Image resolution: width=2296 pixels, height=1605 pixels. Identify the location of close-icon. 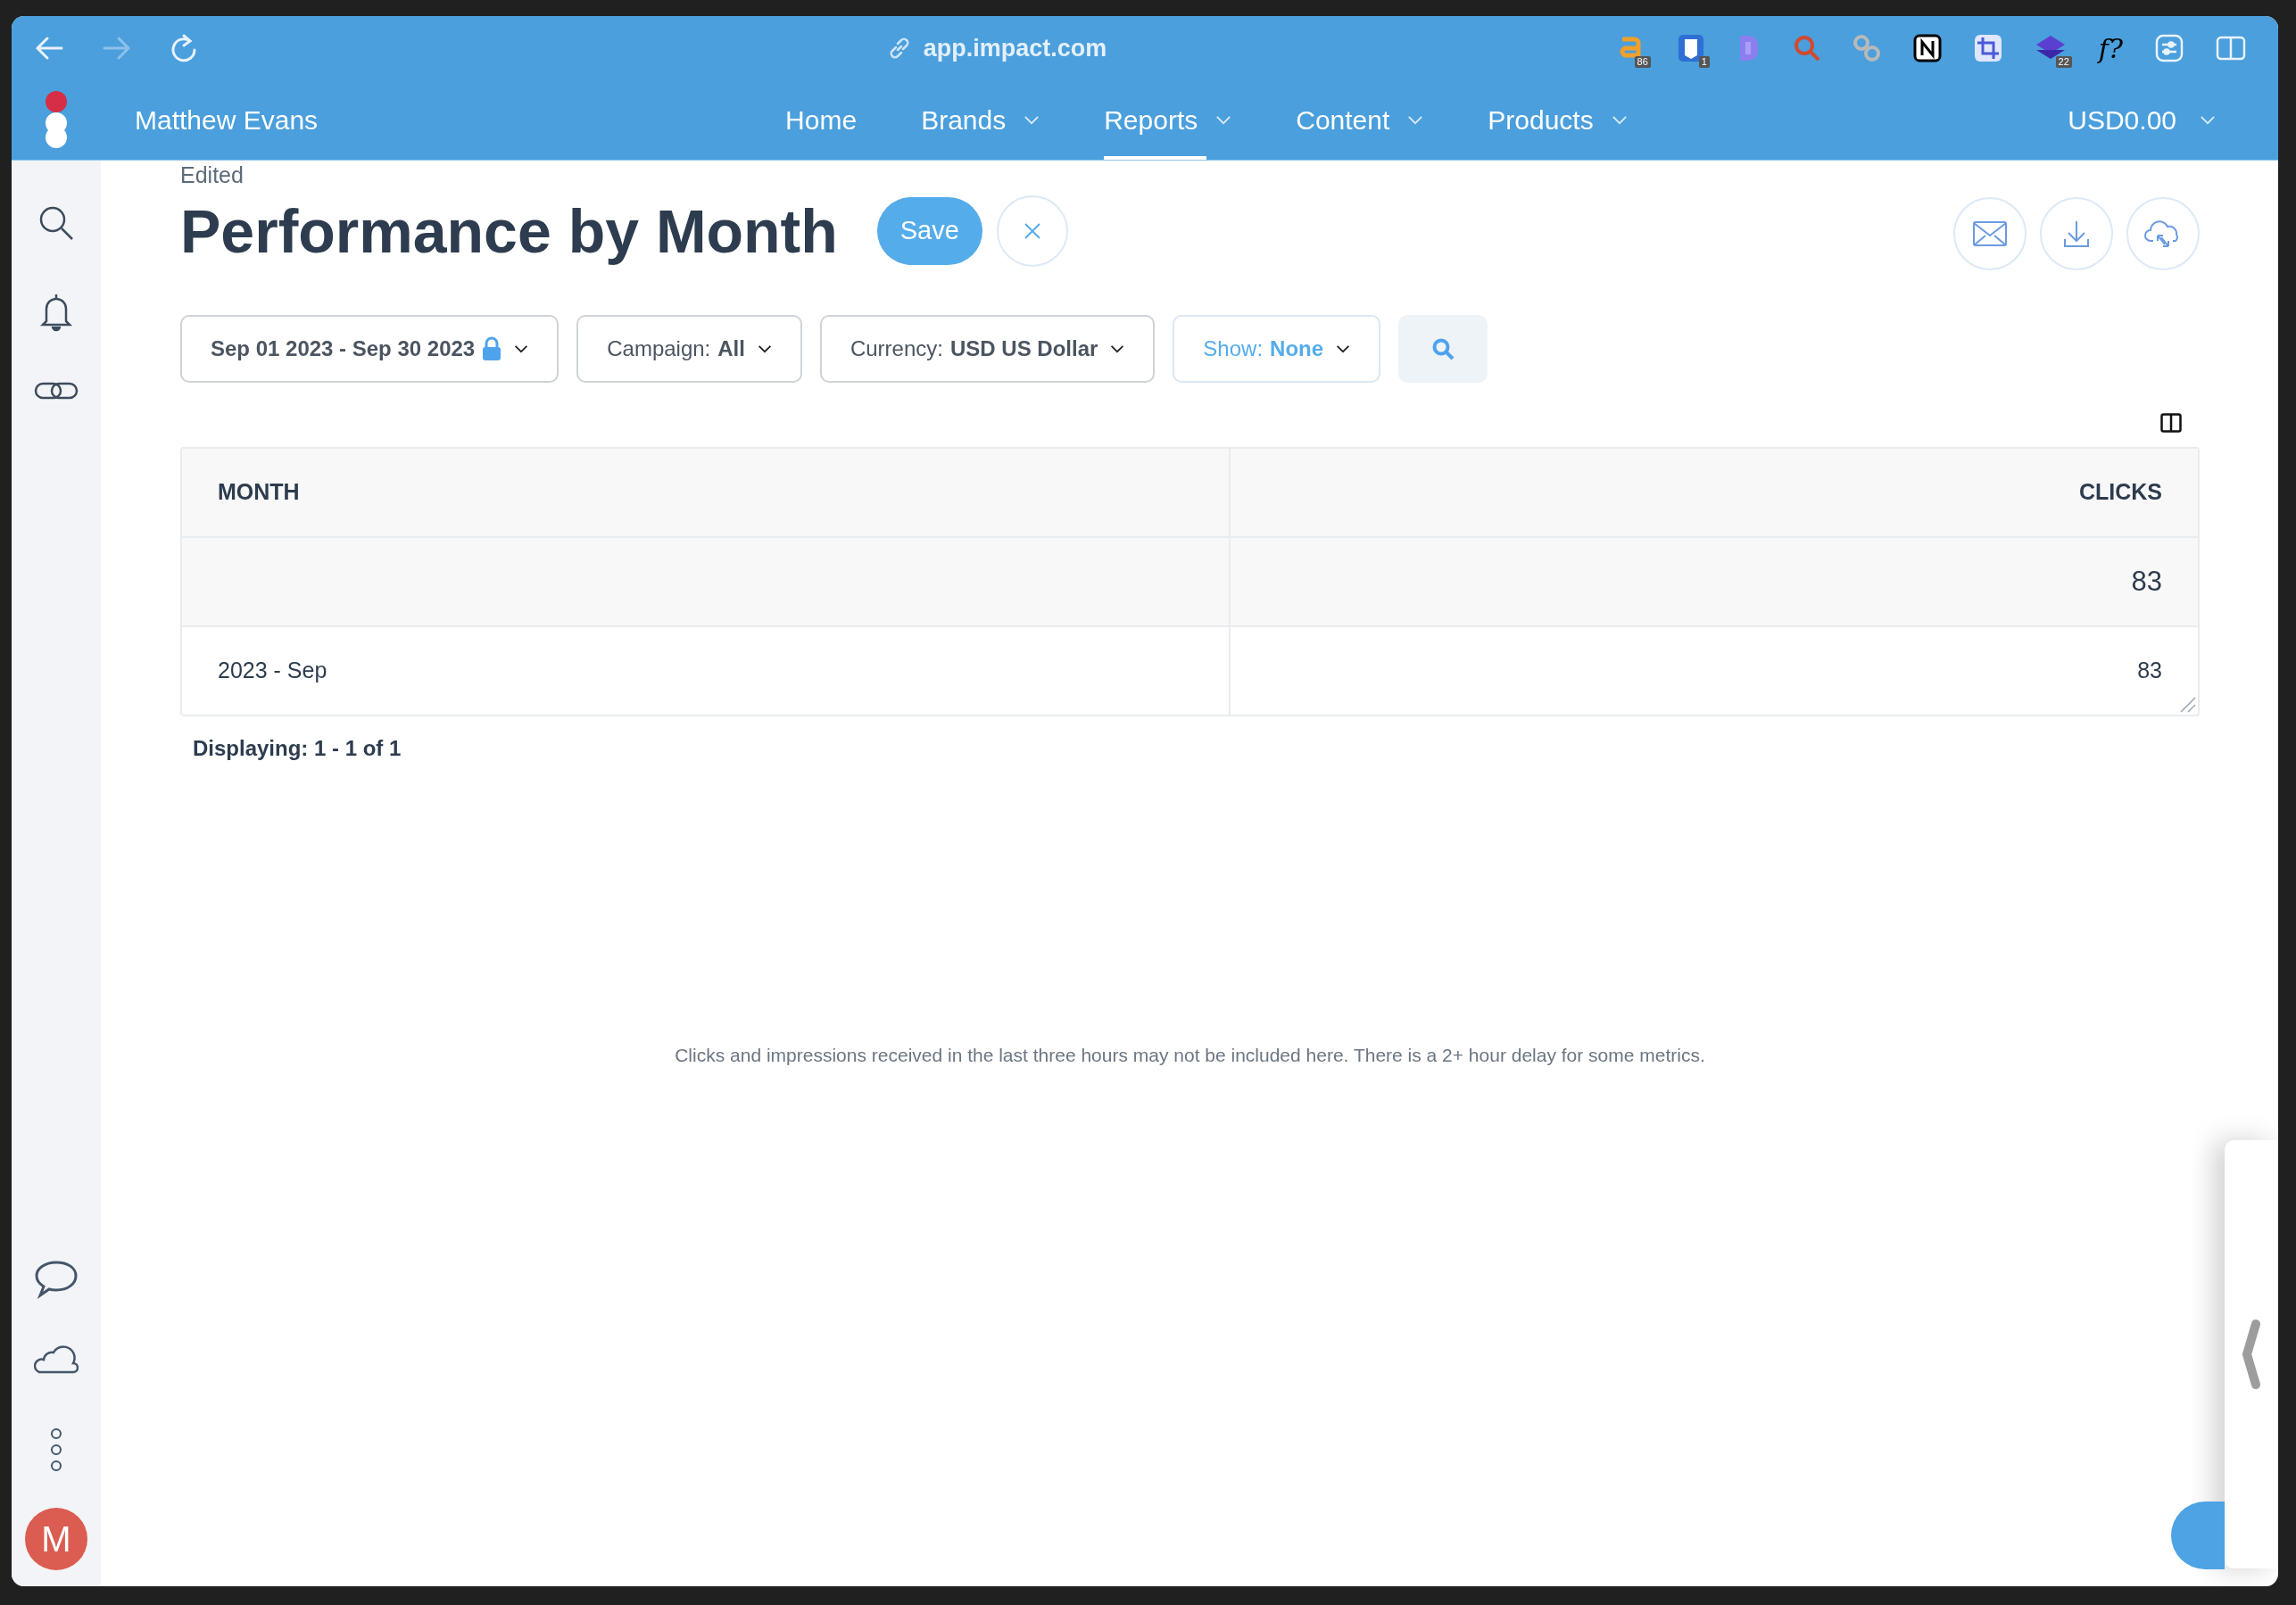
(1032, 231).